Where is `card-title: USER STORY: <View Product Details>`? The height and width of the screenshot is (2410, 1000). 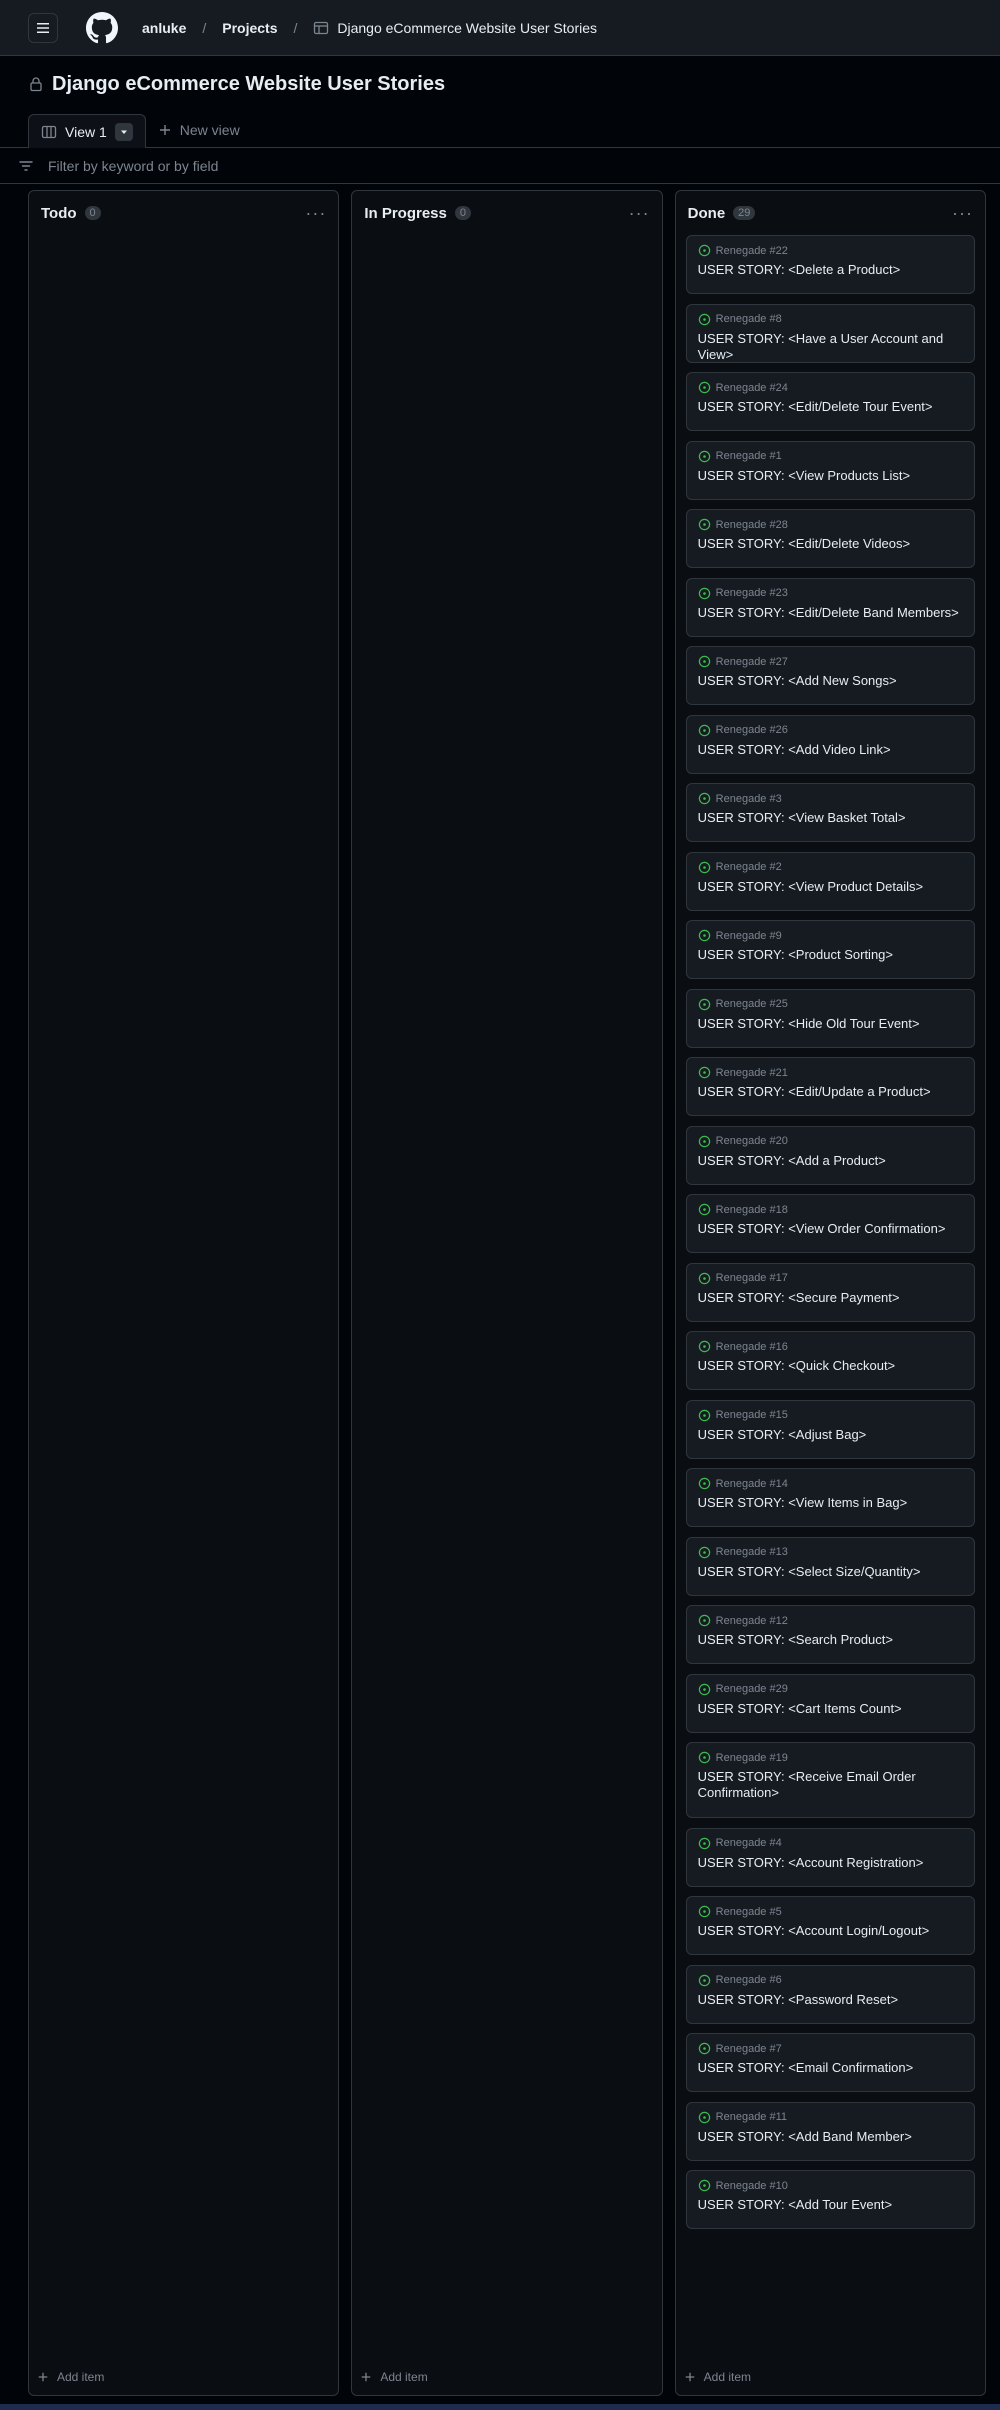 card-title: USER STORY: <View Product Details> is located at coordinates (830, 887).